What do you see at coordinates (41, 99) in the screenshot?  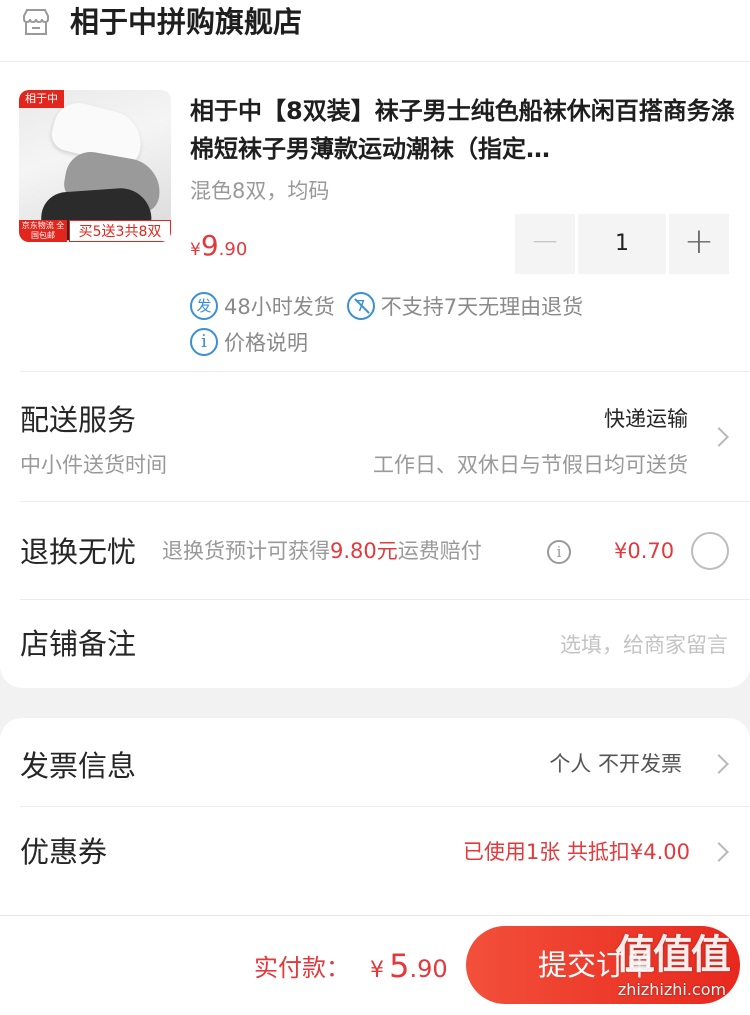 I see `image-brand-tag: 相于中` at bounding box center [41, 99].